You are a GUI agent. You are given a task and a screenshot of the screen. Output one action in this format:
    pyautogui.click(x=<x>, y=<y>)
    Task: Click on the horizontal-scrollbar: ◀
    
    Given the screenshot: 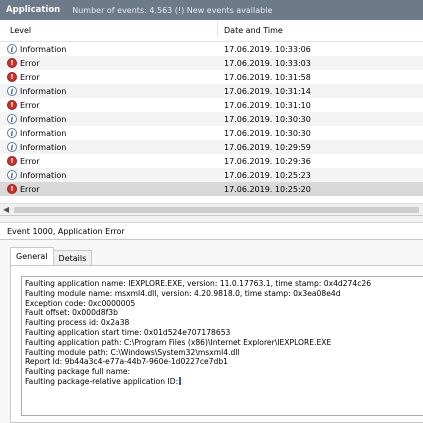 What is the action you would take?
    pyautogui.click(x=211, y=209)
    